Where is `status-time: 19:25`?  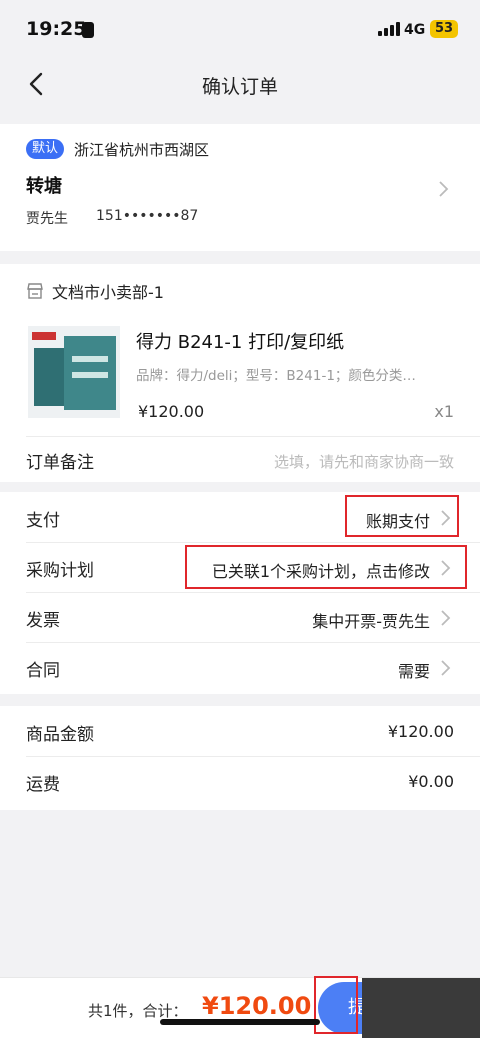 status-time: 19:25 is located at coordinates (56, 29).